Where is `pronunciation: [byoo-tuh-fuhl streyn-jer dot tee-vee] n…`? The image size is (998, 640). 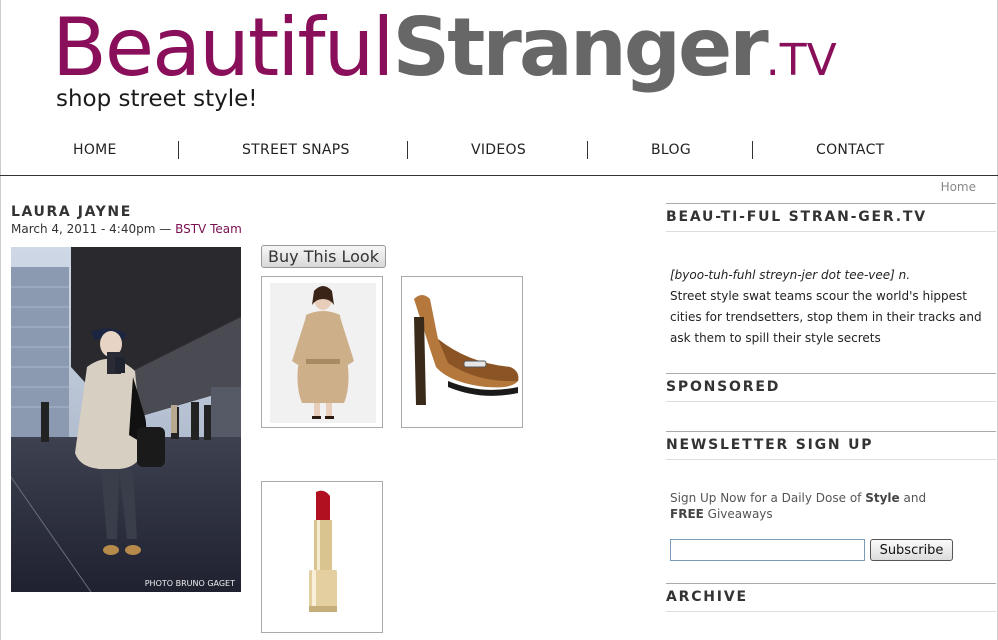 pronunciation: [byoo-tuh-fuhl streyn-jer dot tee-vee] n… is located at coordinates (790, 275).